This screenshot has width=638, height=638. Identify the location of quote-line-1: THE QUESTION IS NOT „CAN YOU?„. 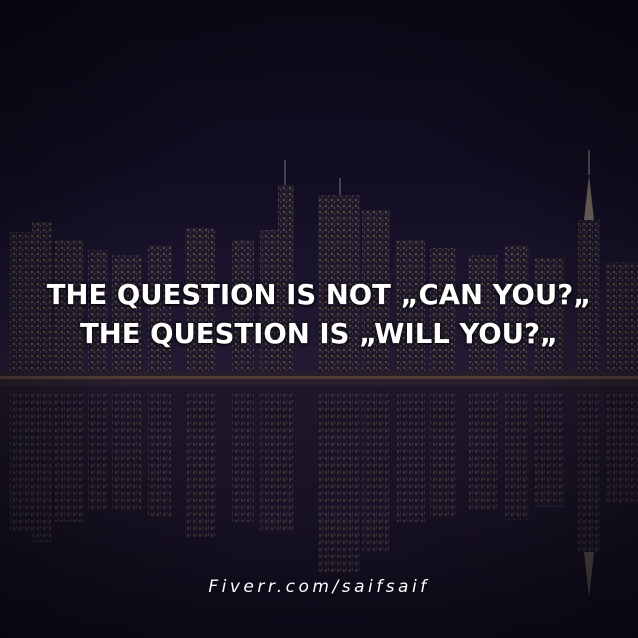
(319, 295).